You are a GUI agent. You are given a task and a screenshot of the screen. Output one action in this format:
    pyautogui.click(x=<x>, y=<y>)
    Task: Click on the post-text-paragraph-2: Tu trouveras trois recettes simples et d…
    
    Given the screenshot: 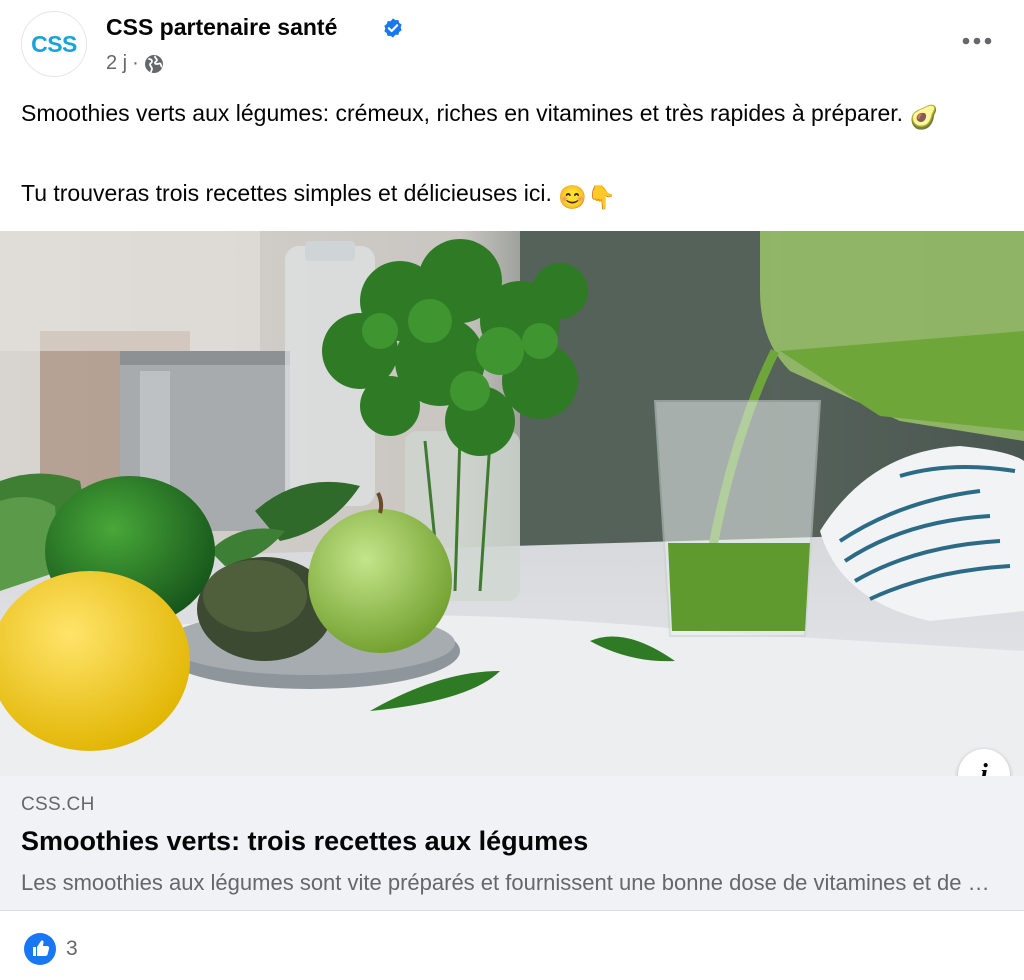 What is the action you would take?
    pyautogui.click(x=513, y=195)
    